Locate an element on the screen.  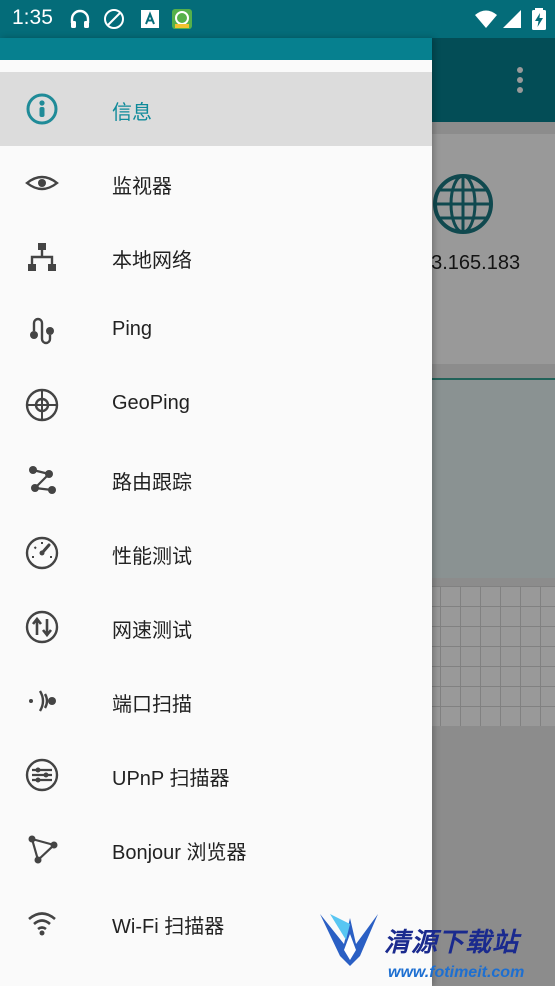
status-time: 1:35 is located at coordinates (32, 17).